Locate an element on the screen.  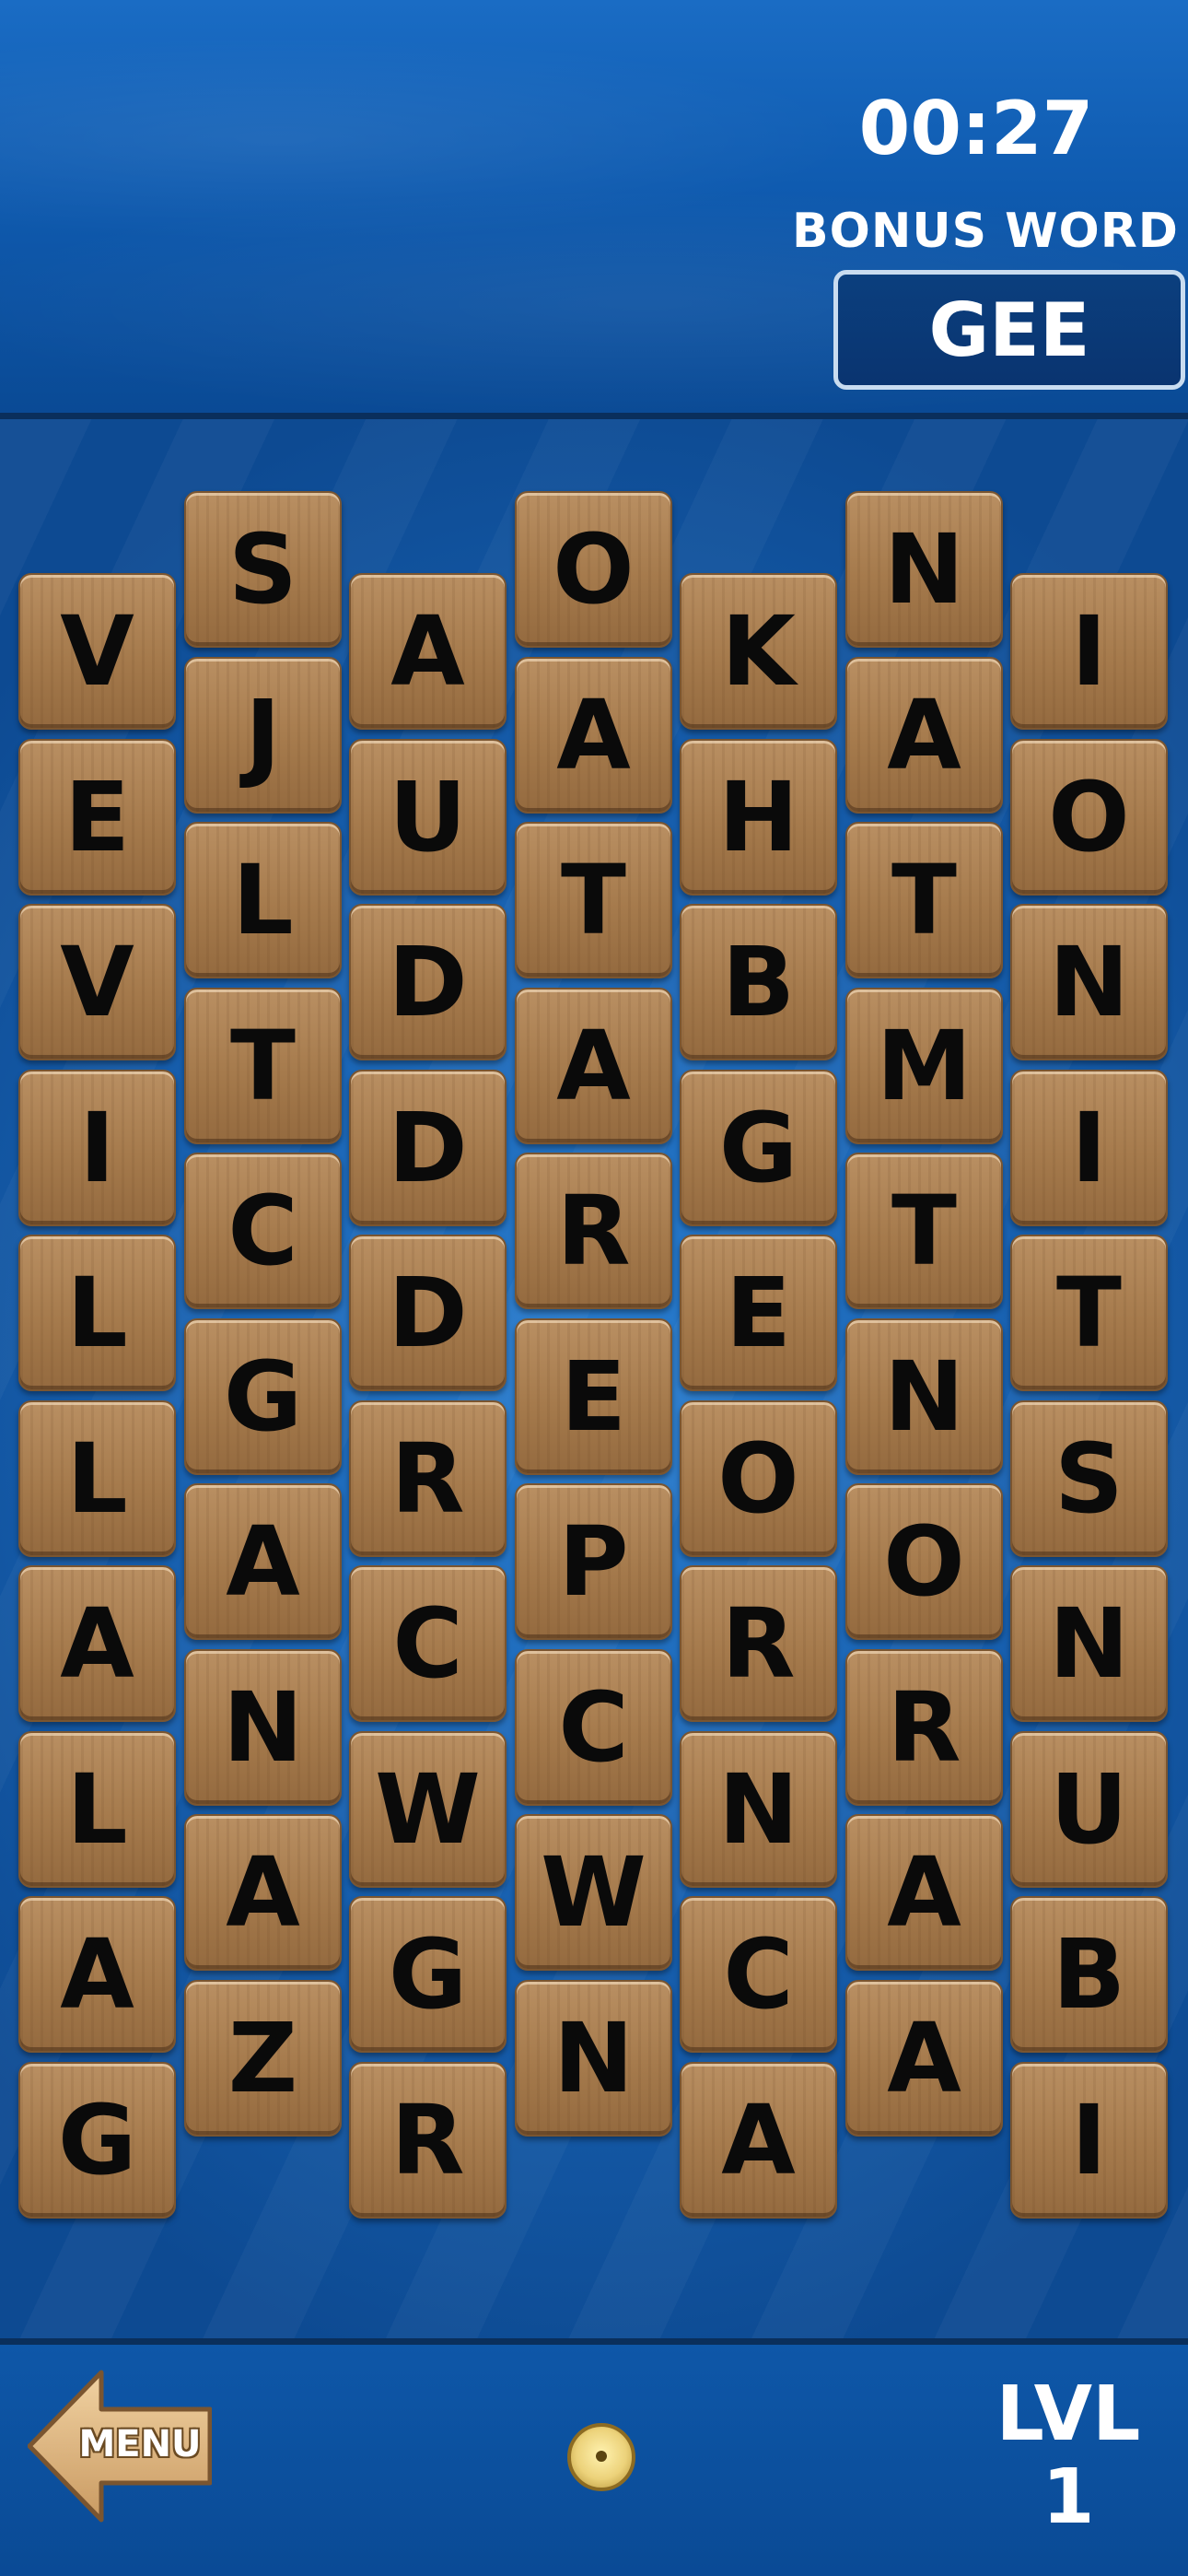
letter-tile: P is located at coordinates (593, 1561).